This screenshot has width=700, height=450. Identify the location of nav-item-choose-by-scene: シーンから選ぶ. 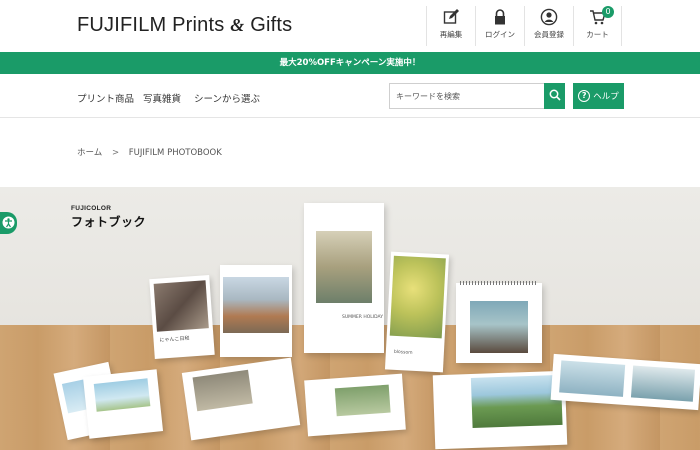
(227, 98).